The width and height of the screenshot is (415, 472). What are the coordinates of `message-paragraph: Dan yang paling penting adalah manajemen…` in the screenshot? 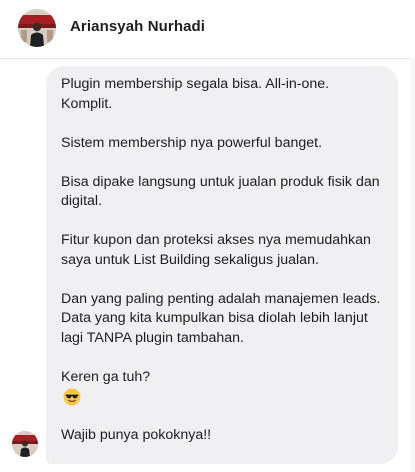 It's located at (221, 318).